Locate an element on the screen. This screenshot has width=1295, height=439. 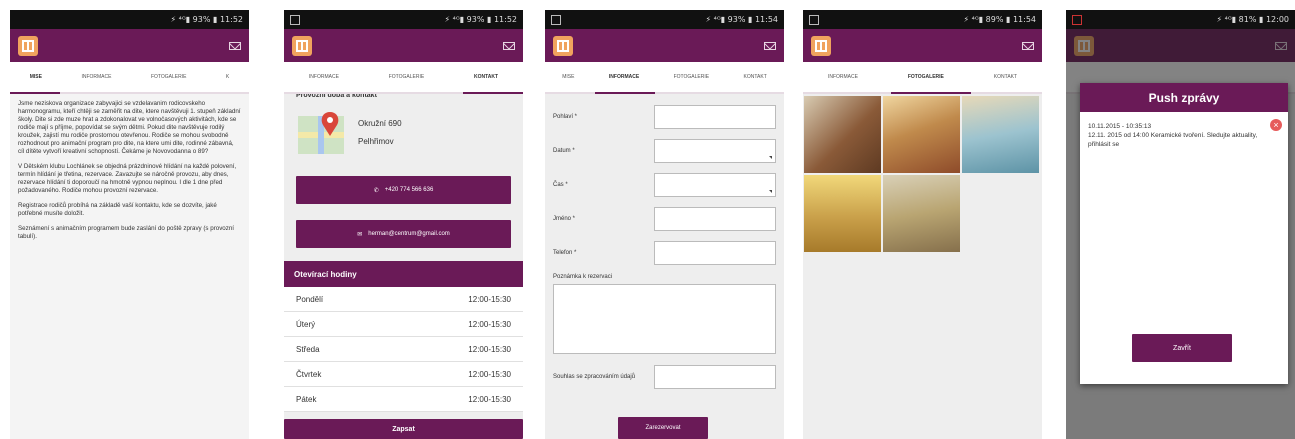
field-label: Čas * is located at coordinates (560, 185).